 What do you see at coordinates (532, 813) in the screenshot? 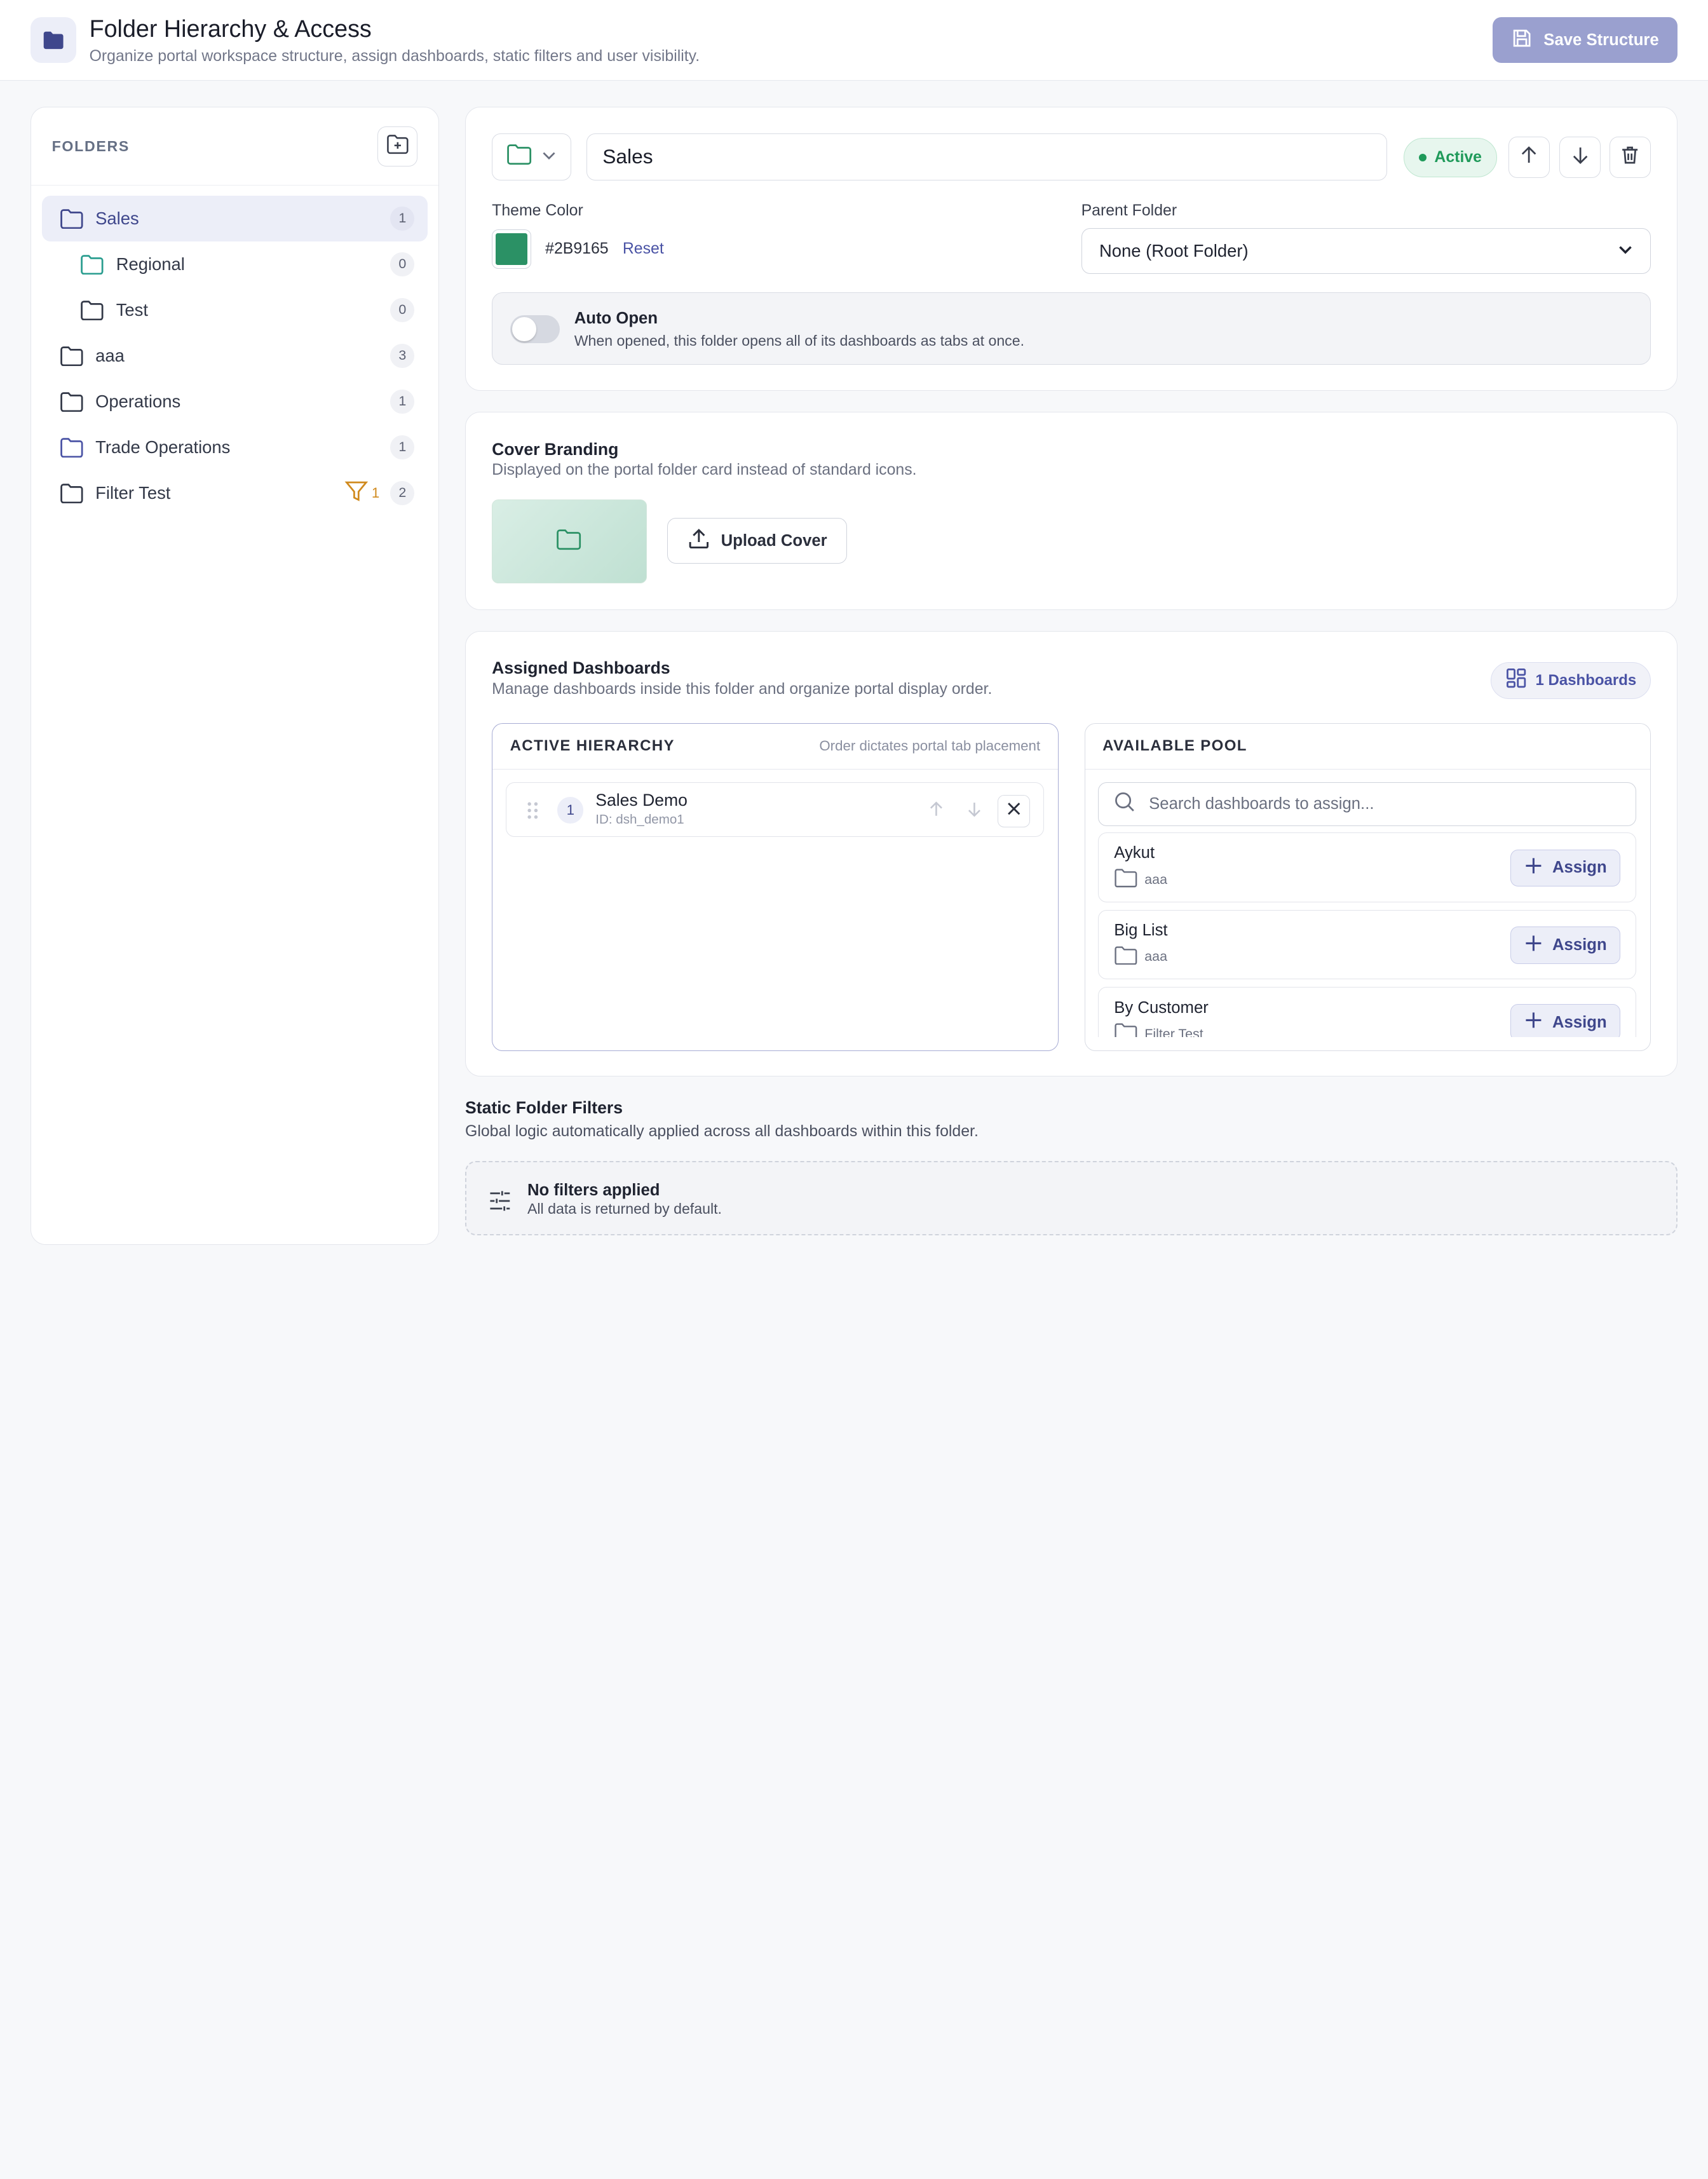
I see `drag-handle-icon` at bounding box center [532, 813].